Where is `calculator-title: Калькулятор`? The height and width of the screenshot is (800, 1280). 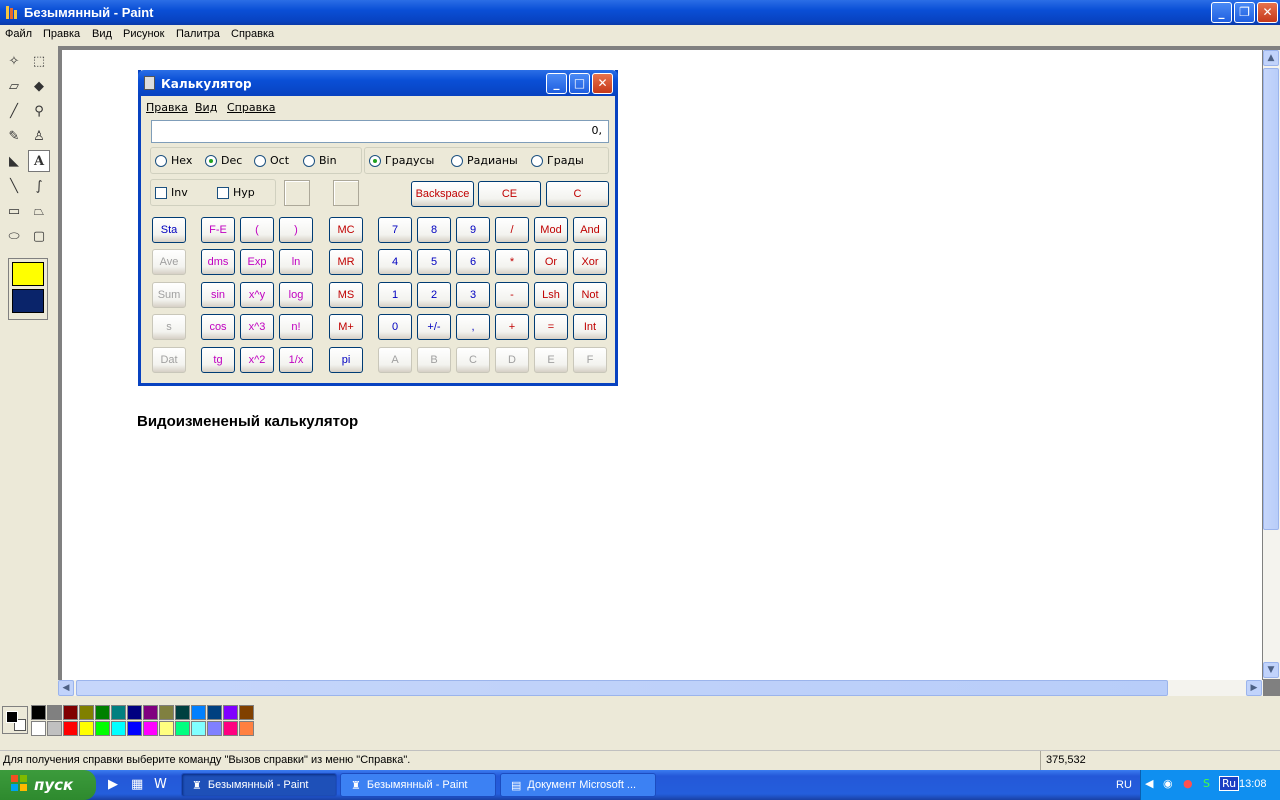
calculator-title: Калькулятор is located at coordinates (206, 84).